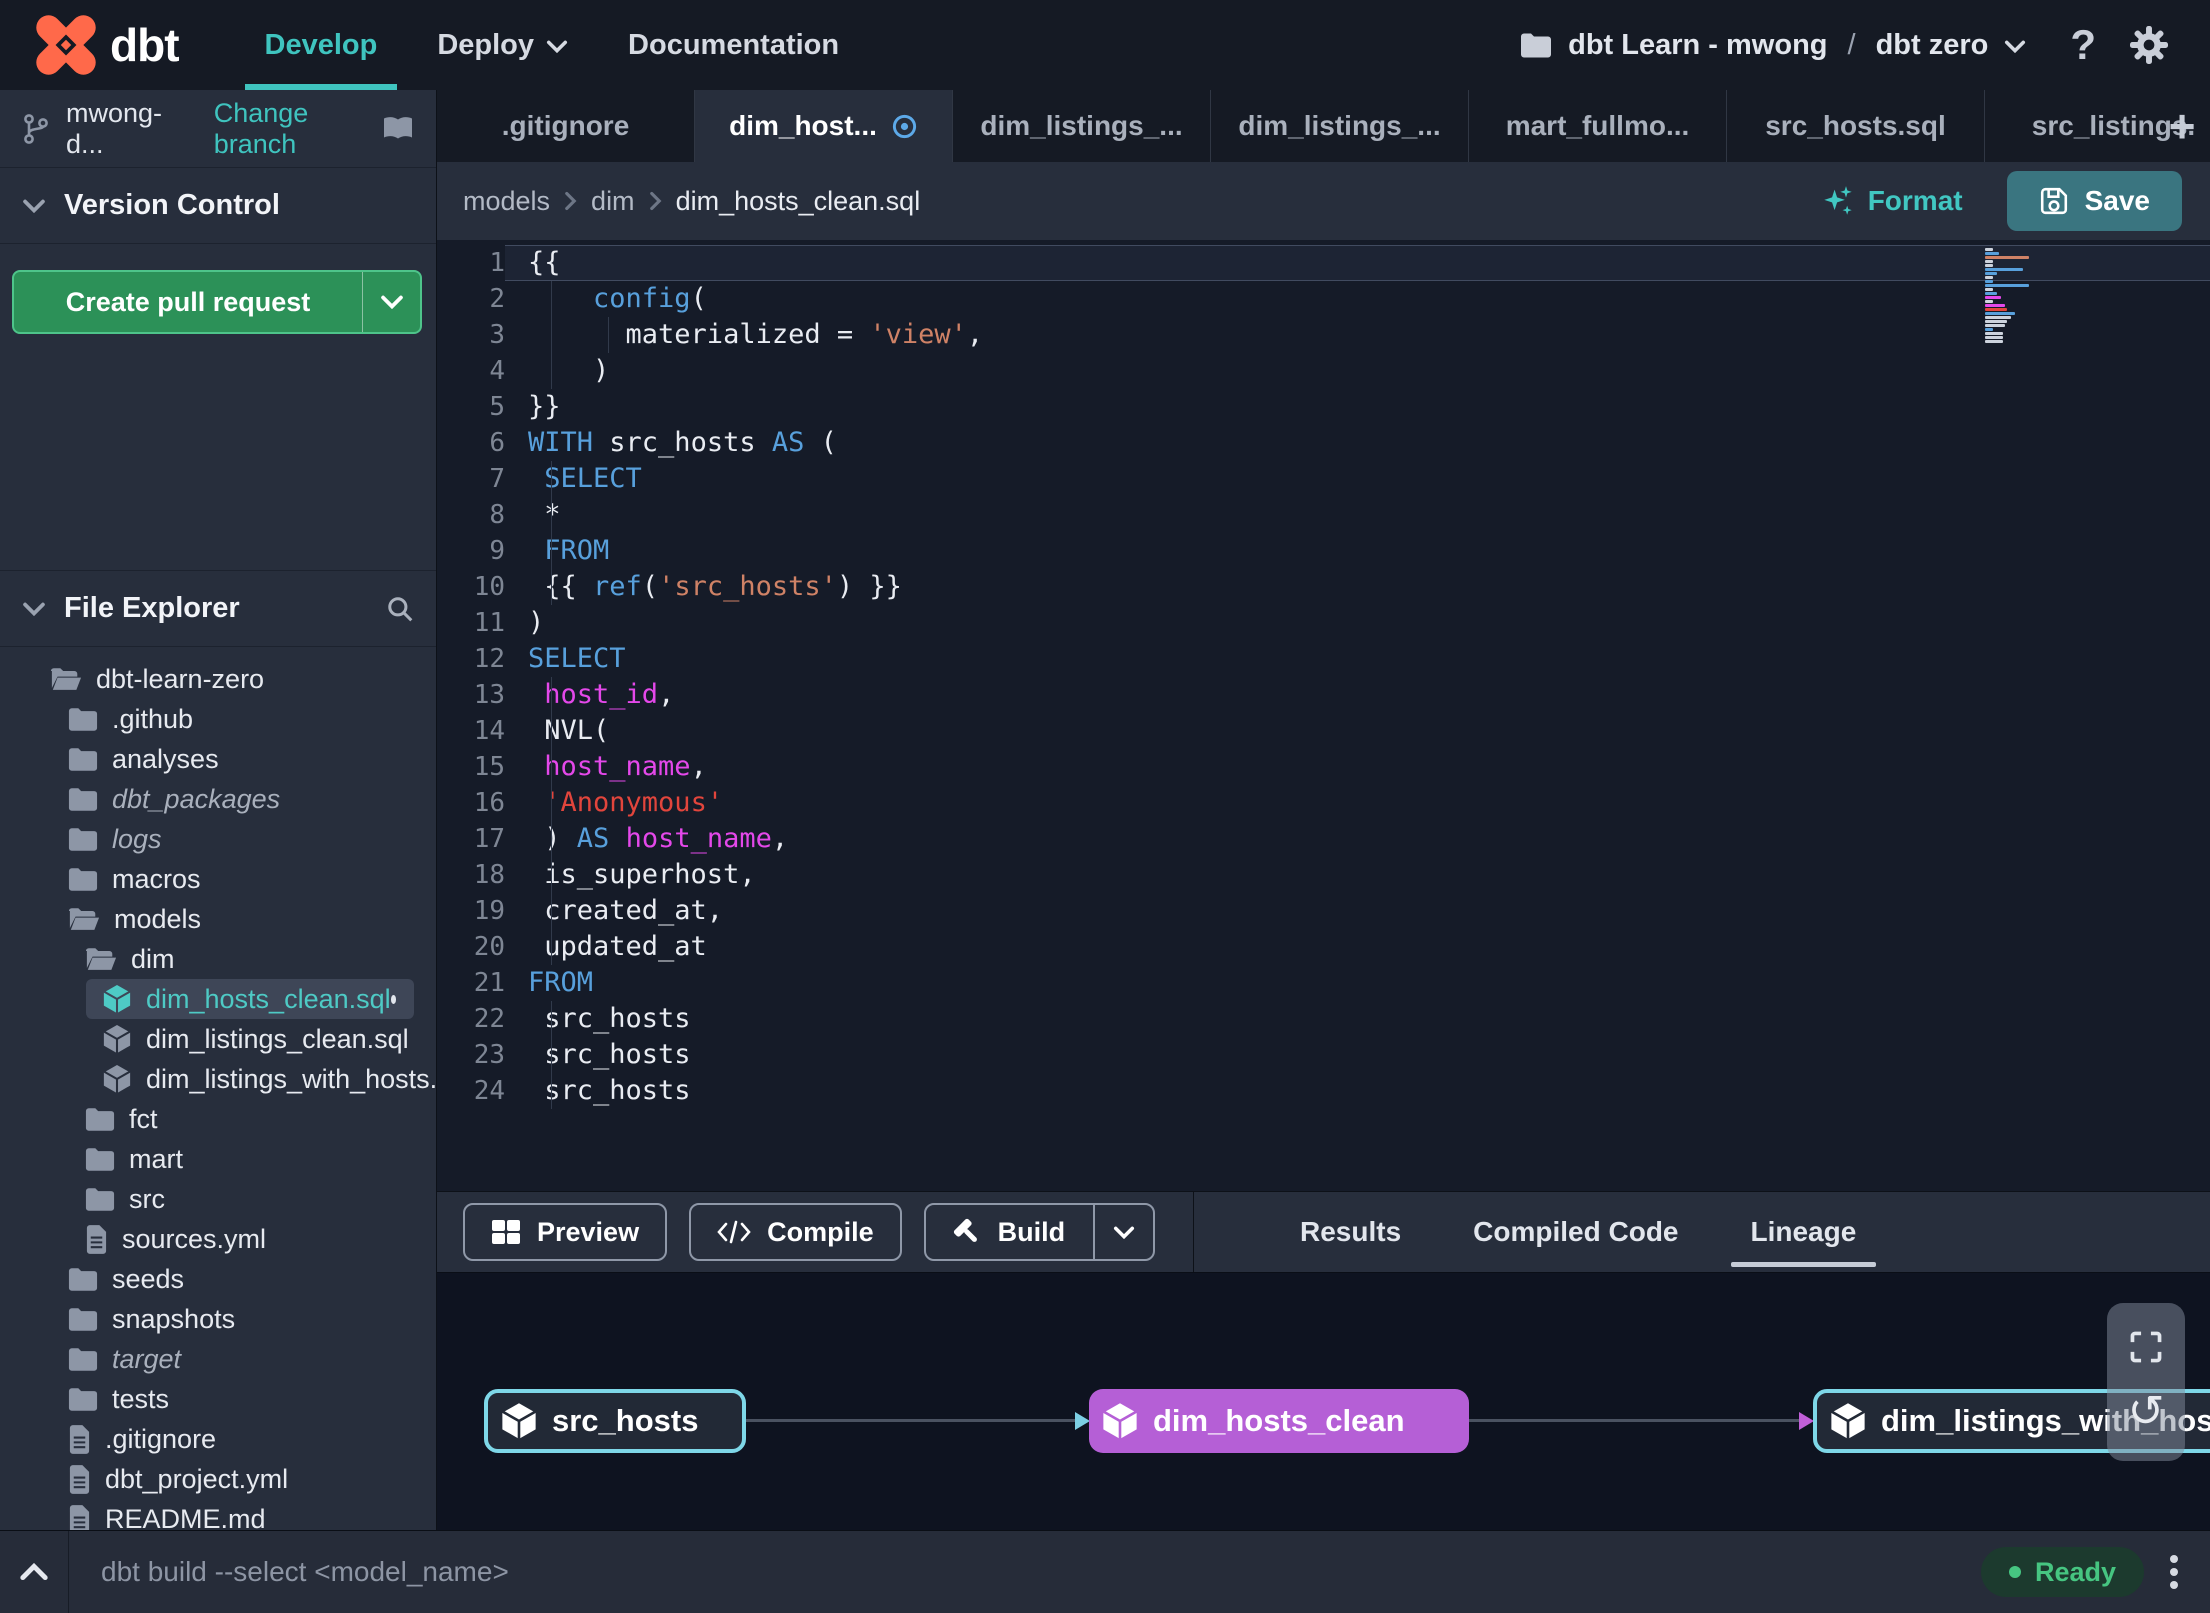  What do you see at coordinates (1323, 515) in the screenshot?
I see `code-line: 8 *` at bounding box center [1323, 515].